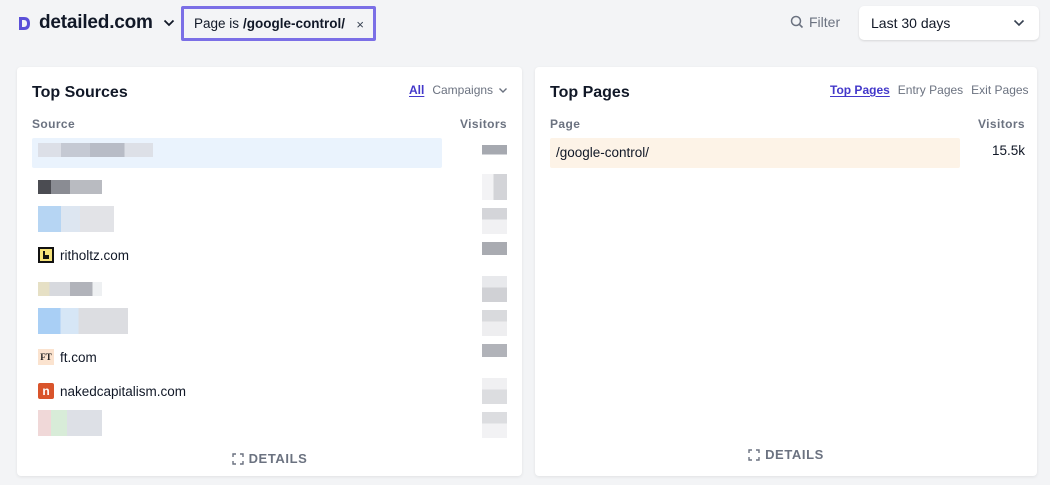  What do you see at coordinates (360, 24) in the screenshot?
I see `close-icon: ×` at bounding box center [360, 24].